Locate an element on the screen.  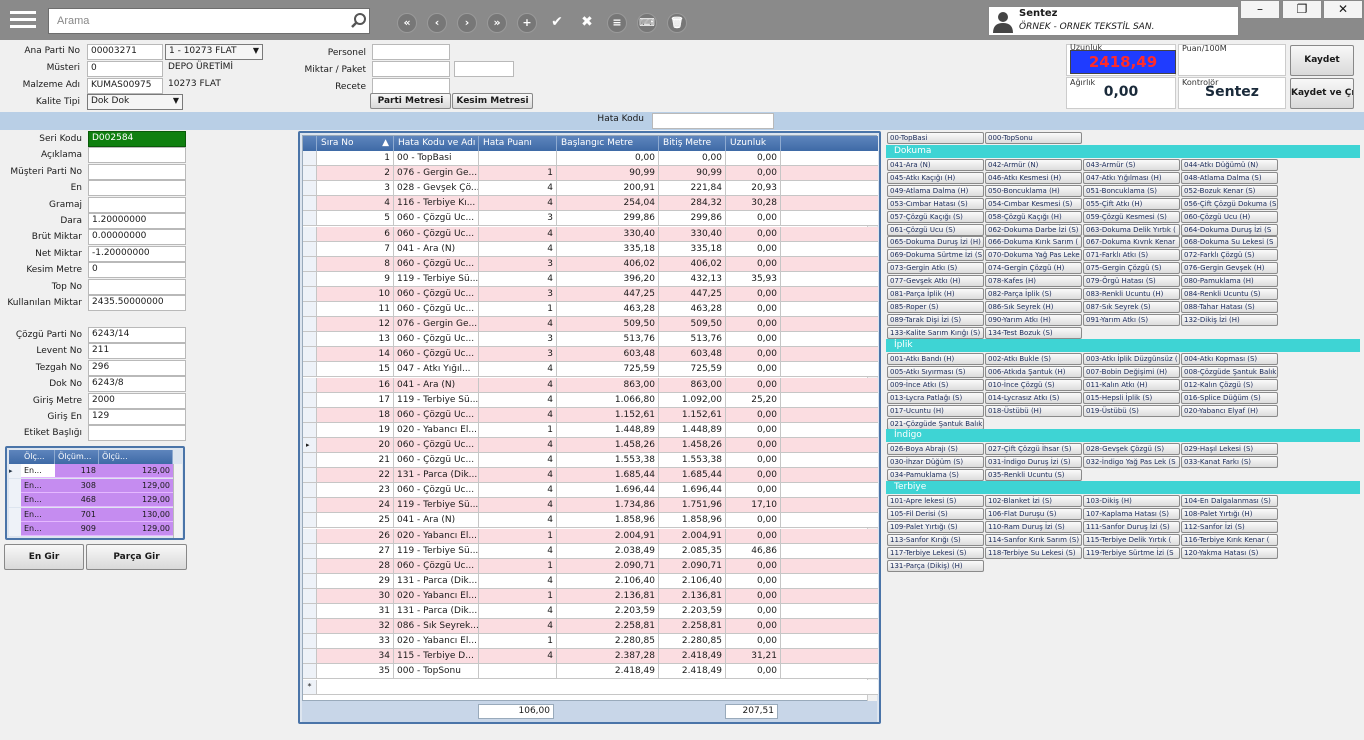
kalite-combo: Dok Dok ▼ is located at coordinates (135, 102).